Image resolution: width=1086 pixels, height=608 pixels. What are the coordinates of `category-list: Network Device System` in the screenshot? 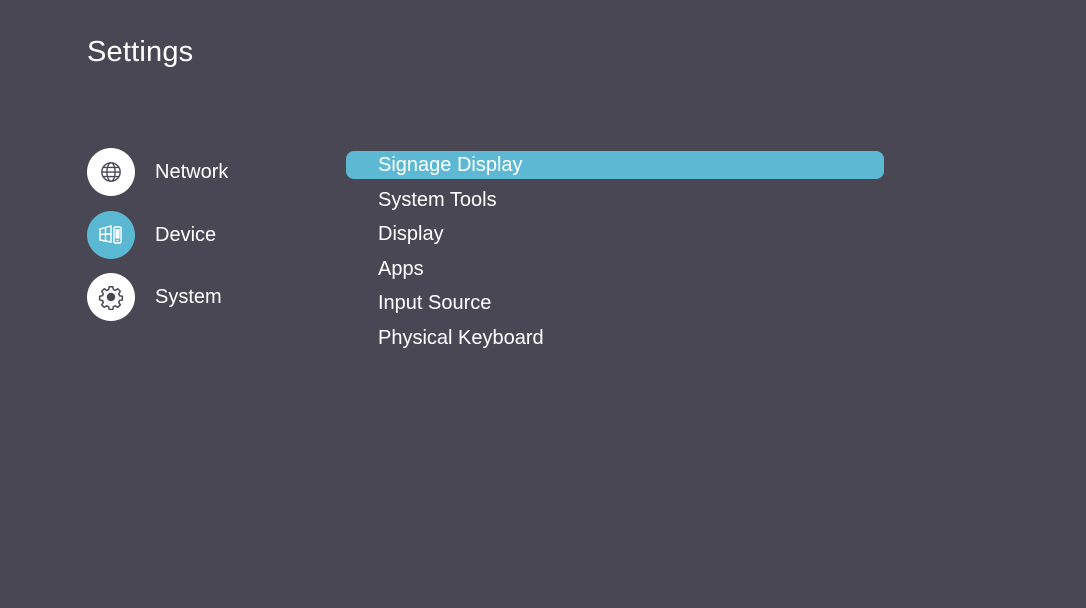 It's located at (207, 242).